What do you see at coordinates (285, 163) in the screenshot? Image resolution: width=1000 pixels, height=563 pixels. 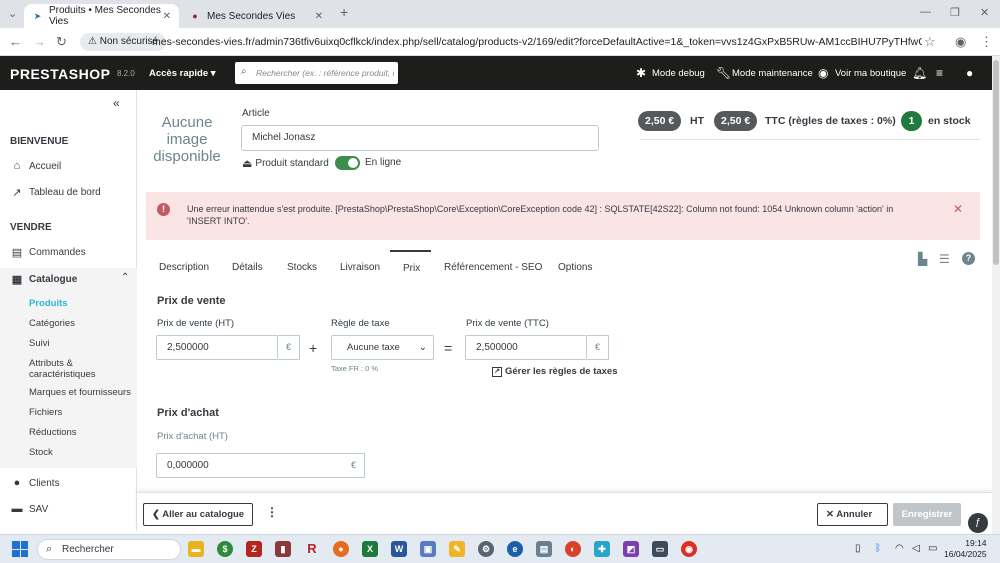 I see `product-type-selector: ⏏ Produit standard` at bounding box center [285, 163].